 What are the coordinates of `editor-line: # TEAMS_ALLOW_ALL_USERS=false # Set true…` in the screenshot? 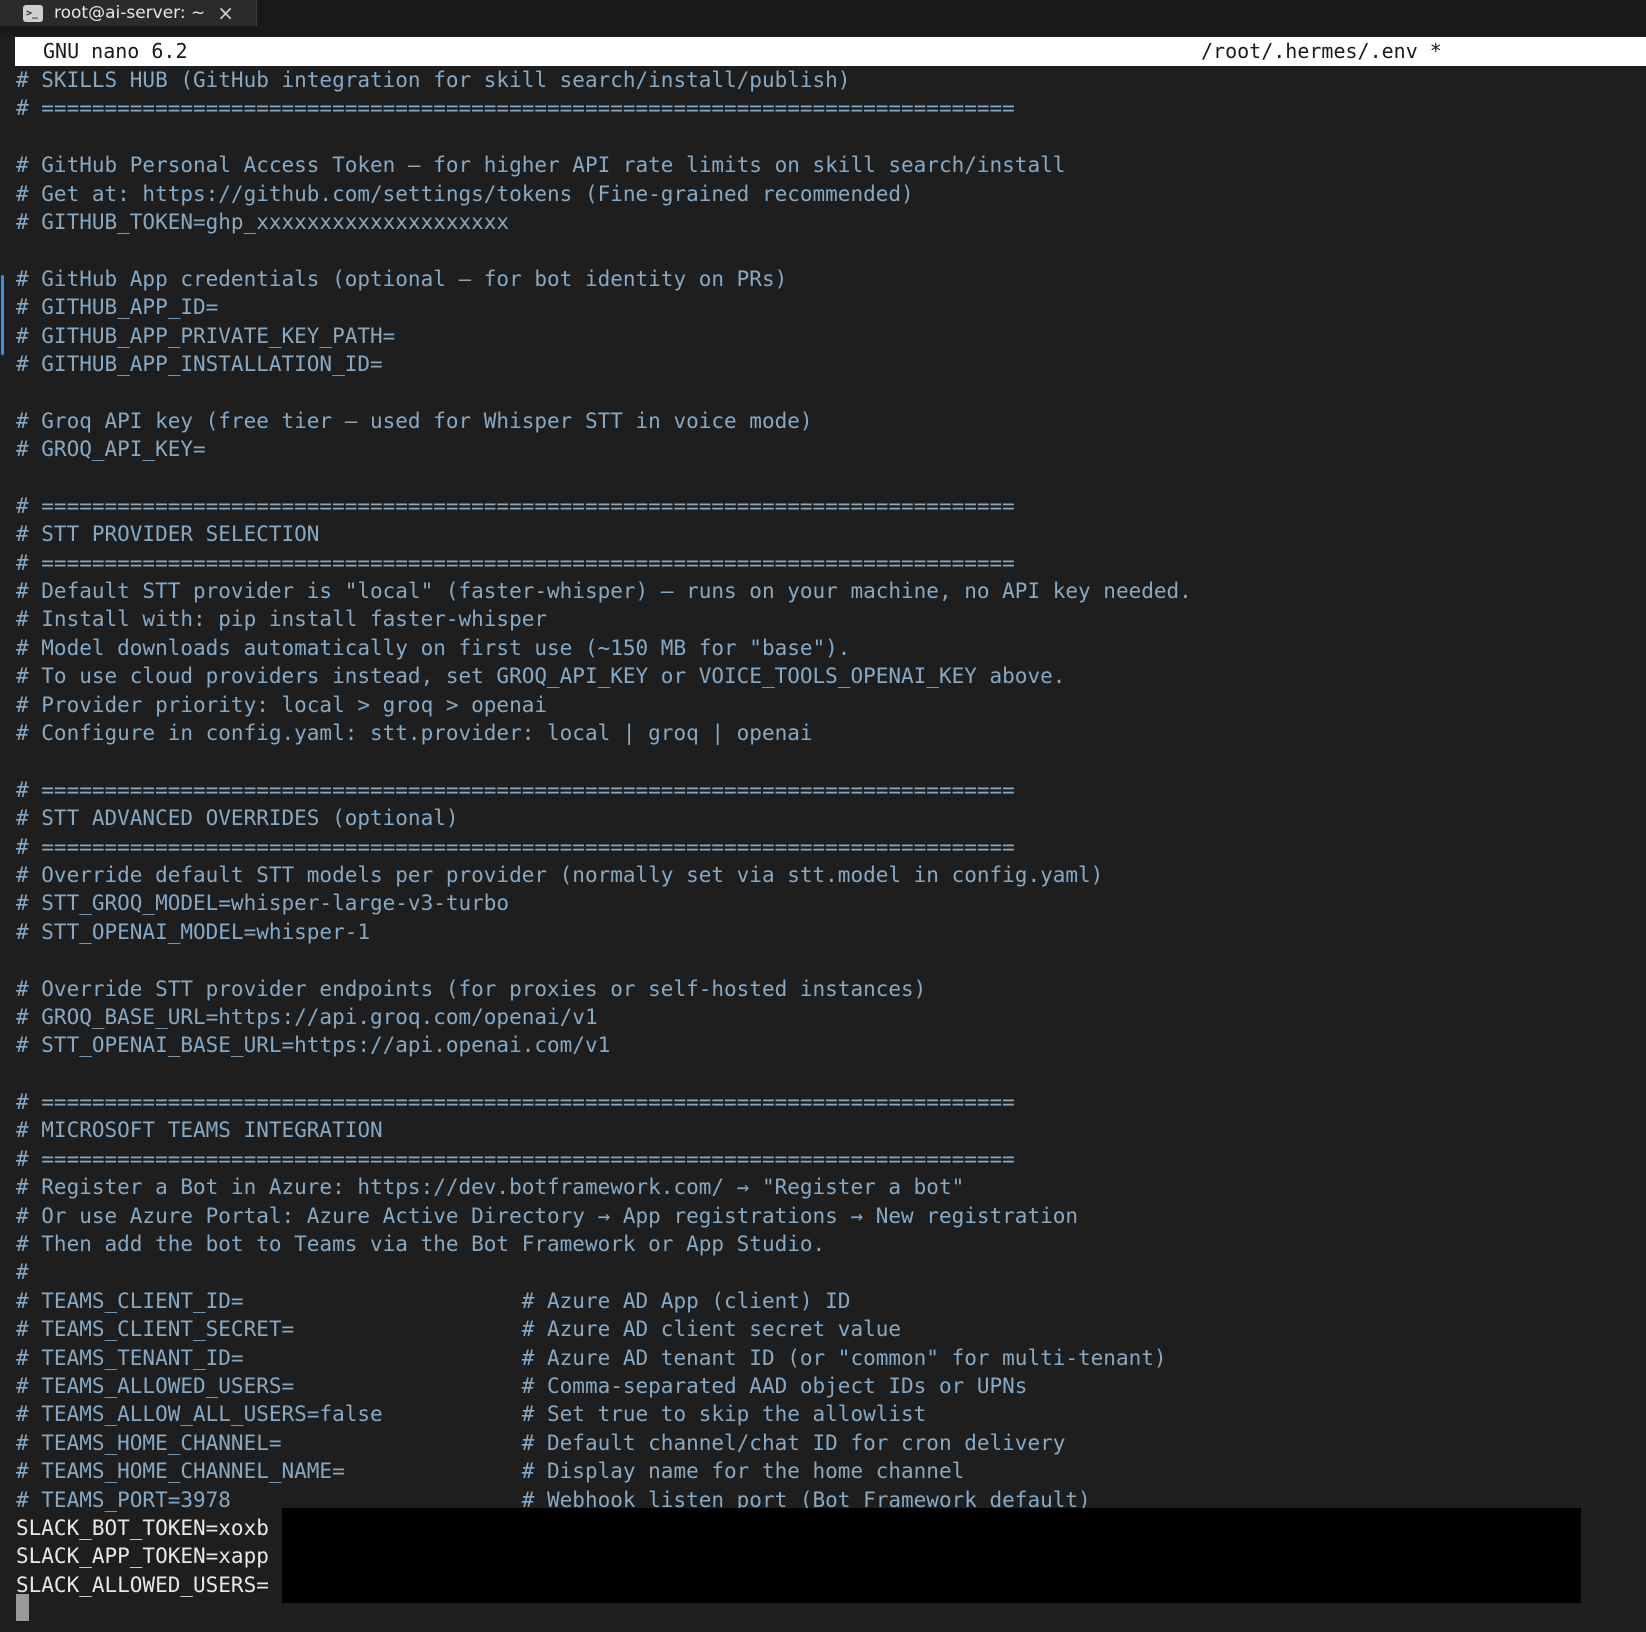 It's located at (471, 1414).